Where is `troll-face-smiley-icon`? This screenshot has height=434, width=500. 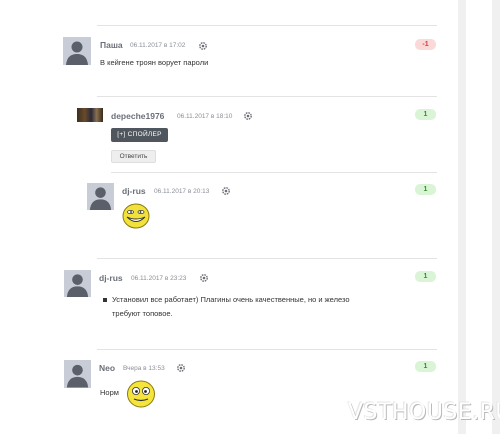
troll-face-smiley-icon is located at coordinates (136, 216).